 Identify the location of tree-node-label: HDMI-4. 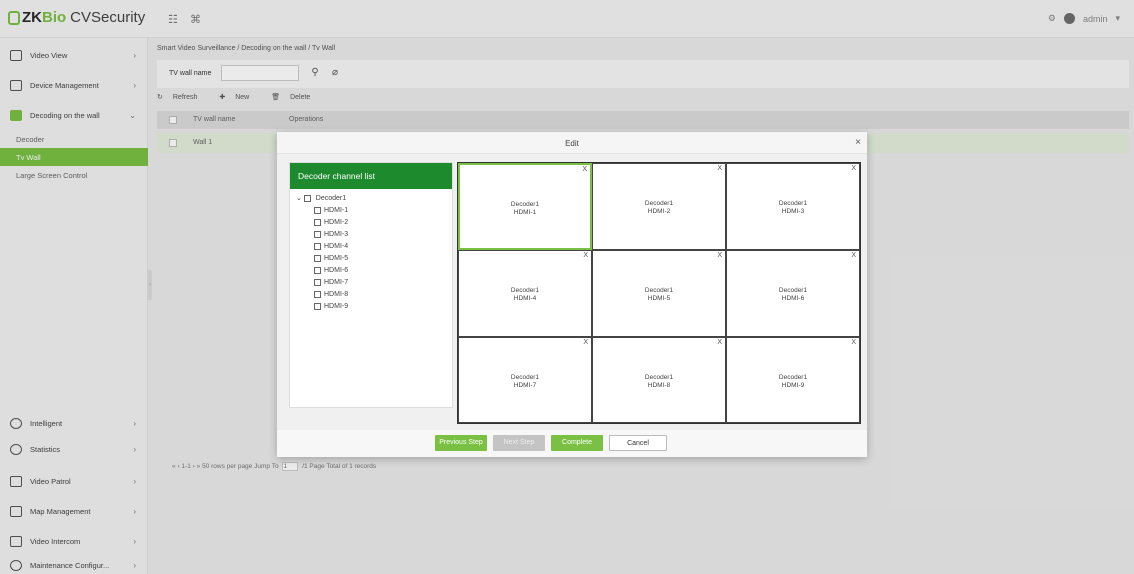
(336, 246).